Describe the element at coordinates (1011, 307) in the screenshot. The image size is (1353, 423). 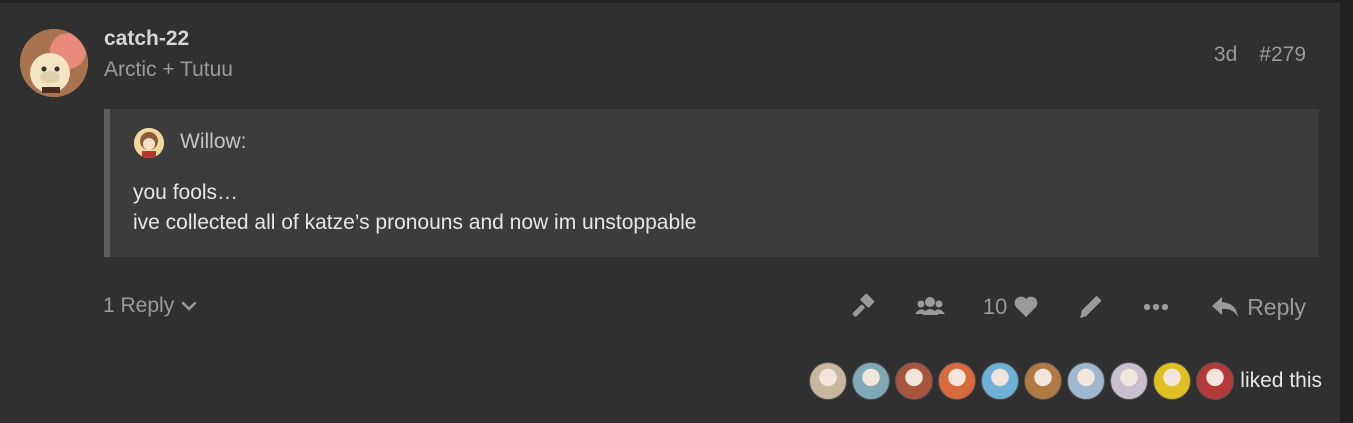
I see `like-button: 10` at that location.